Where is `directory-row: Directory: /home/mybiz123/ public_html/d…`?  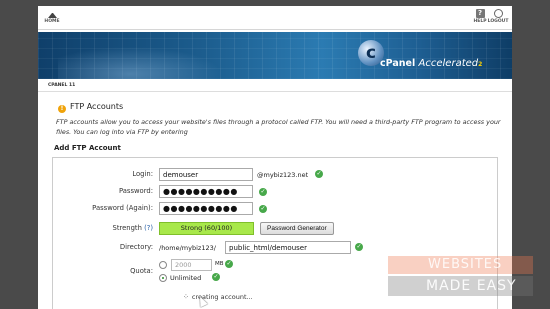
directory-row: Directory: /home/mybiz123/ public_html/d… is located at coordinates (276, 248).